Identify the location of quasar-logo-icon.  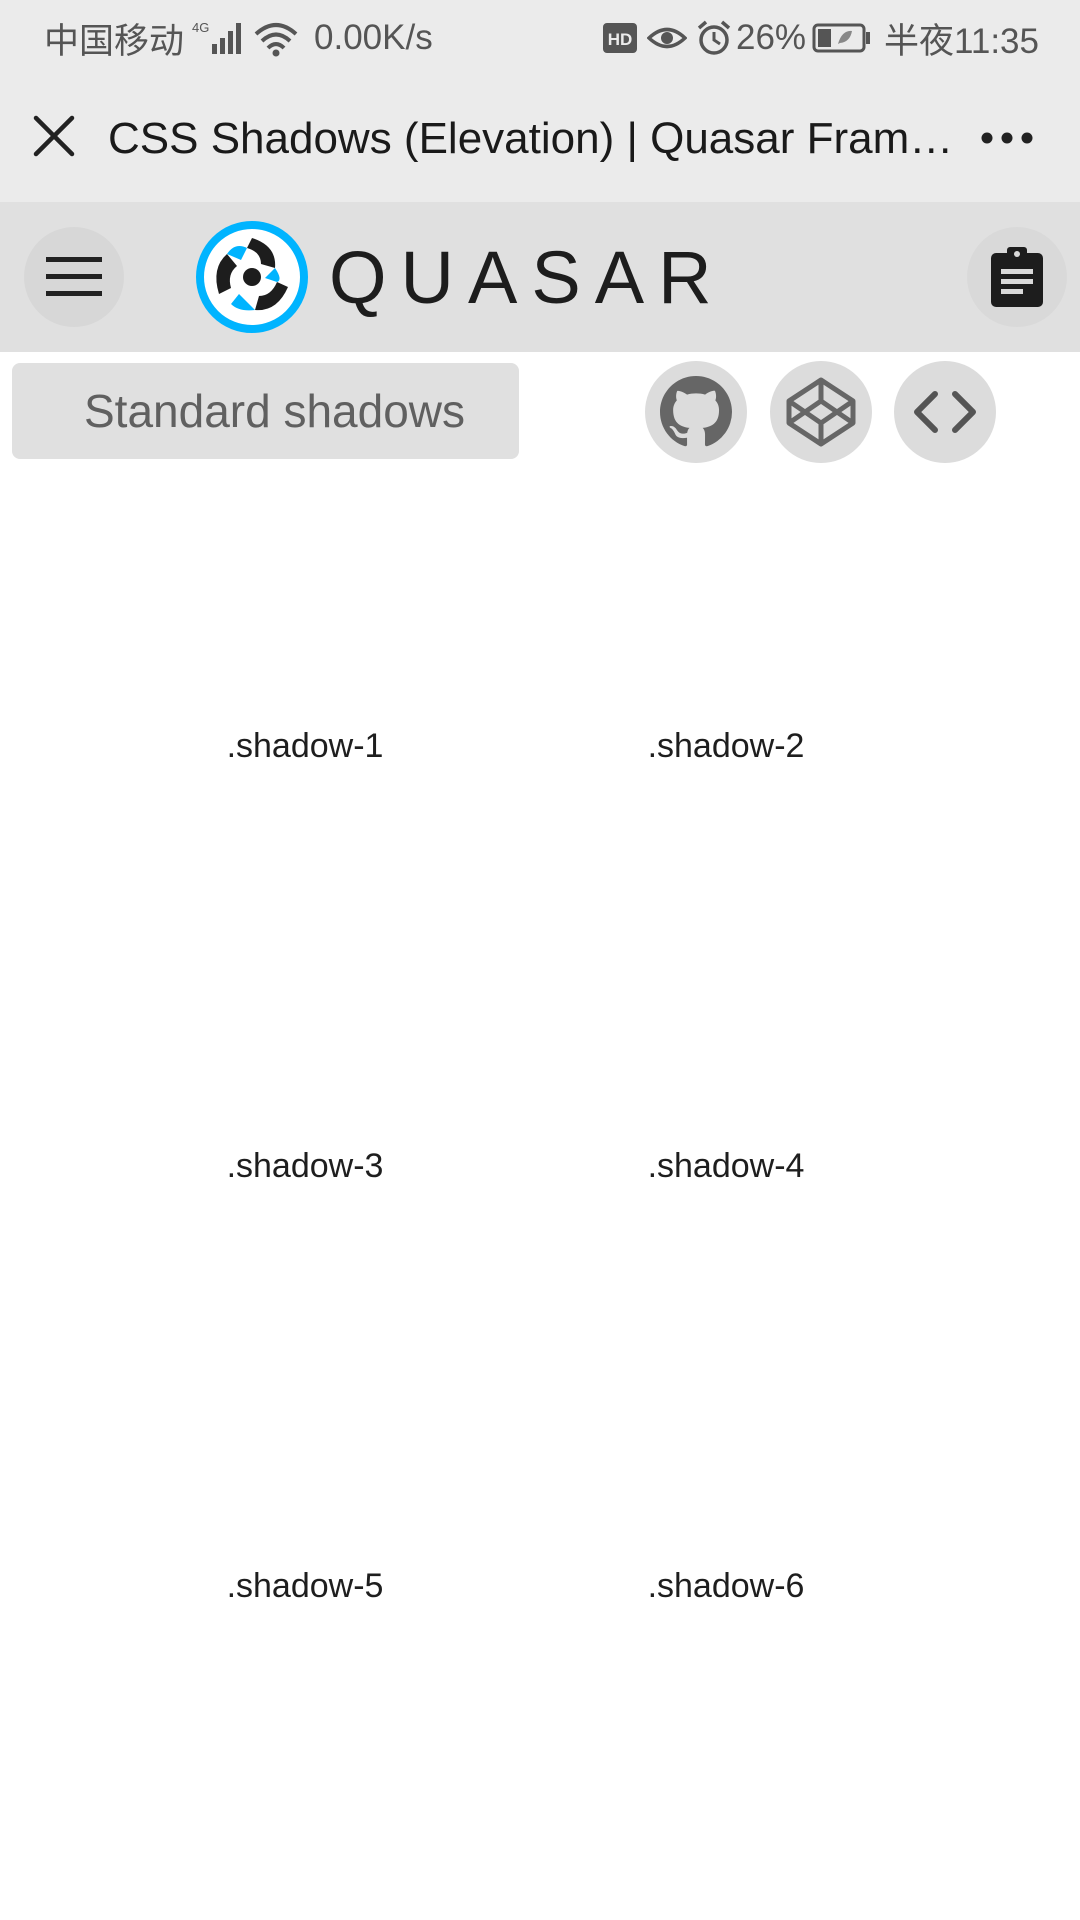
(252, 277).